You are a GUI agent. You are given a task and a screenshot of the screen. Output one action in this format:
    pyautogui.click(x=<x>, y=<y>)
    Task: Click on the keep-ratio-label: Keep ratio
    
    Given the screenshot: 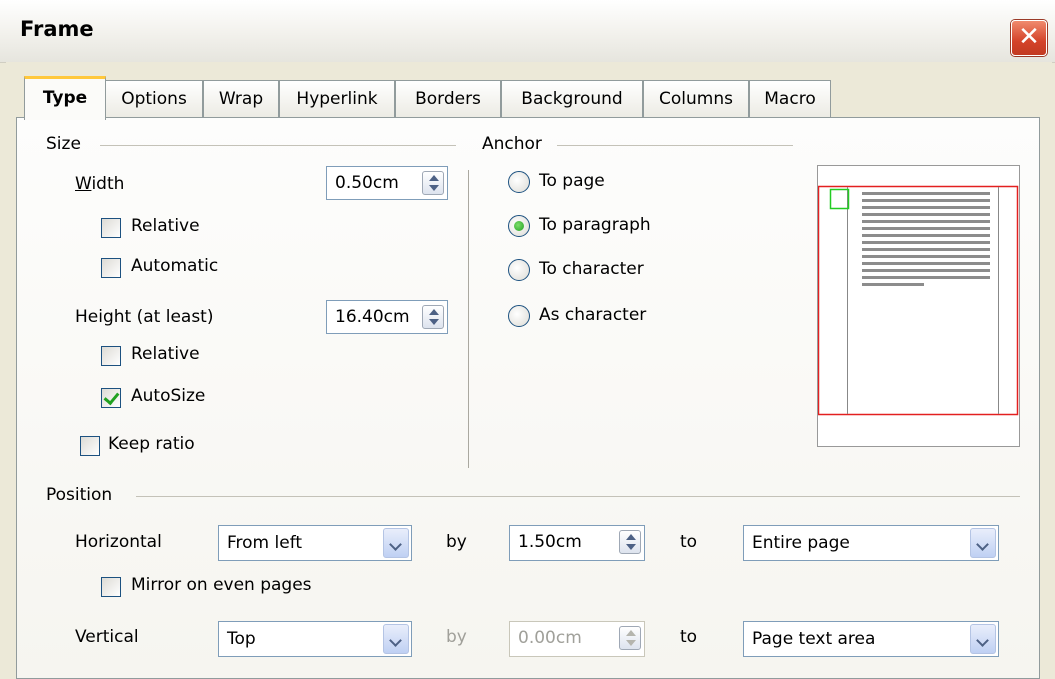 What is the action you would take?
    pyautogui.click(x=151, y=444)
    